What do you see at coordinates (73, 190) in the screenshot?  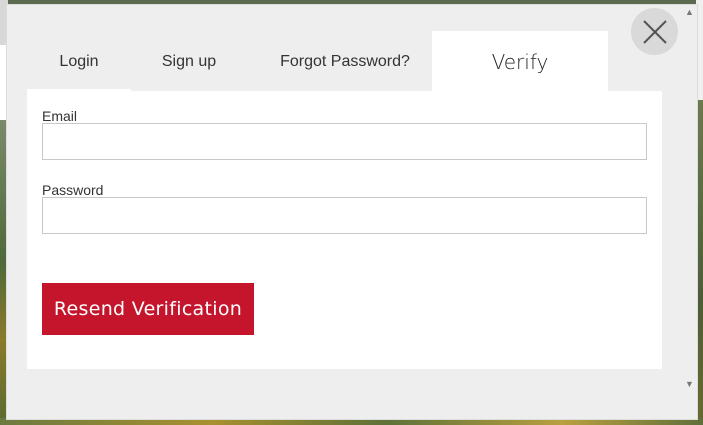 I see `password-label: Password` at bounding box center [73, 190].